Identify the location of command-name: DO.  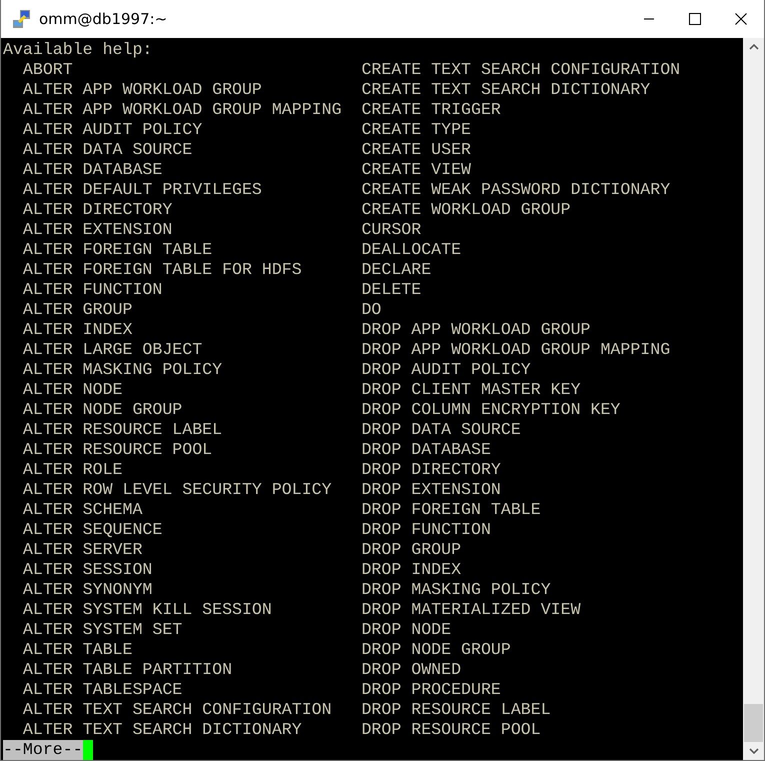
(371, 310).